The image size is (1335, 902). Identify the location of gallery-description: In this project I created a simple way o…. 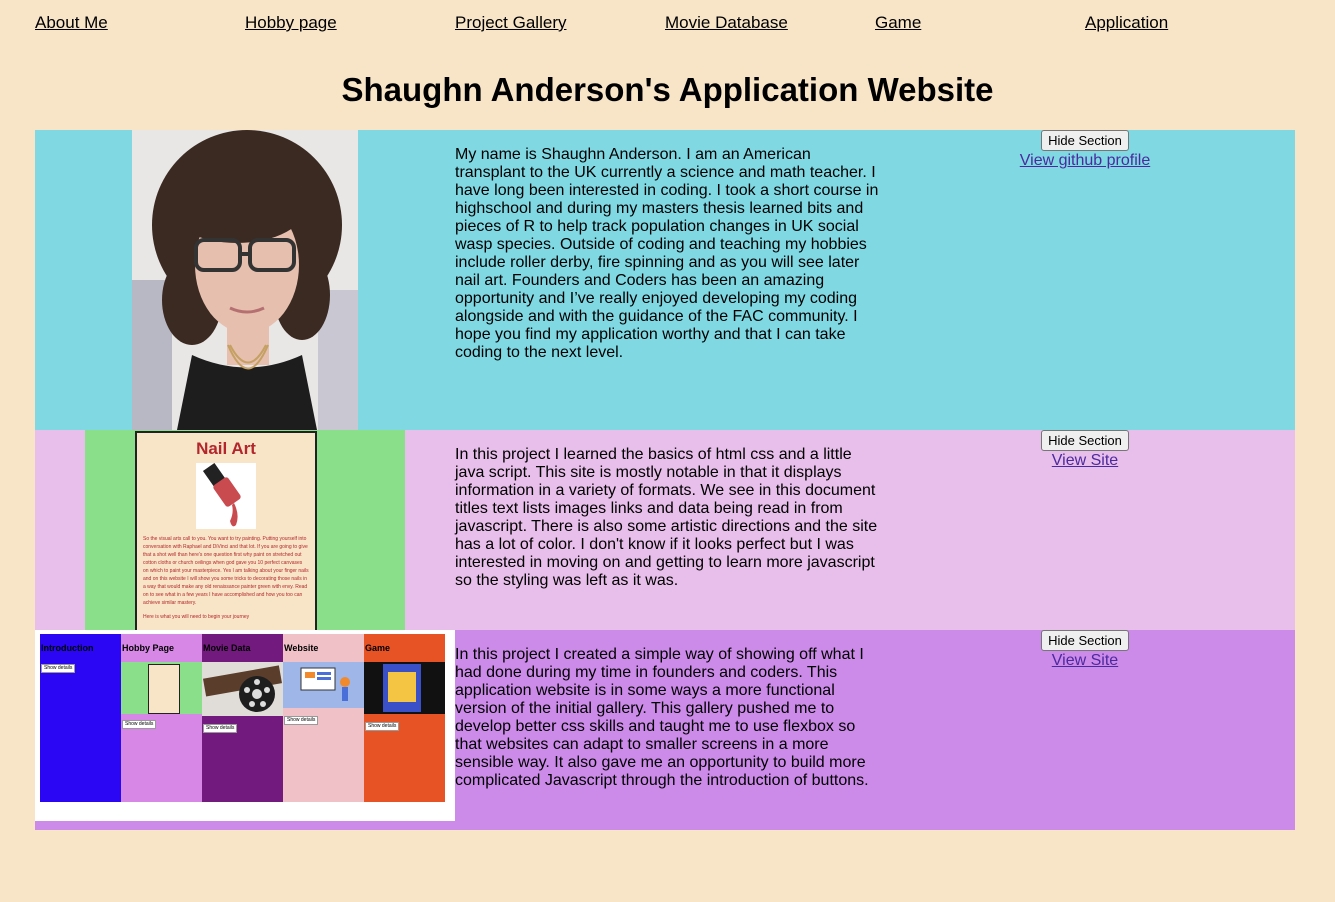
(662, 717).